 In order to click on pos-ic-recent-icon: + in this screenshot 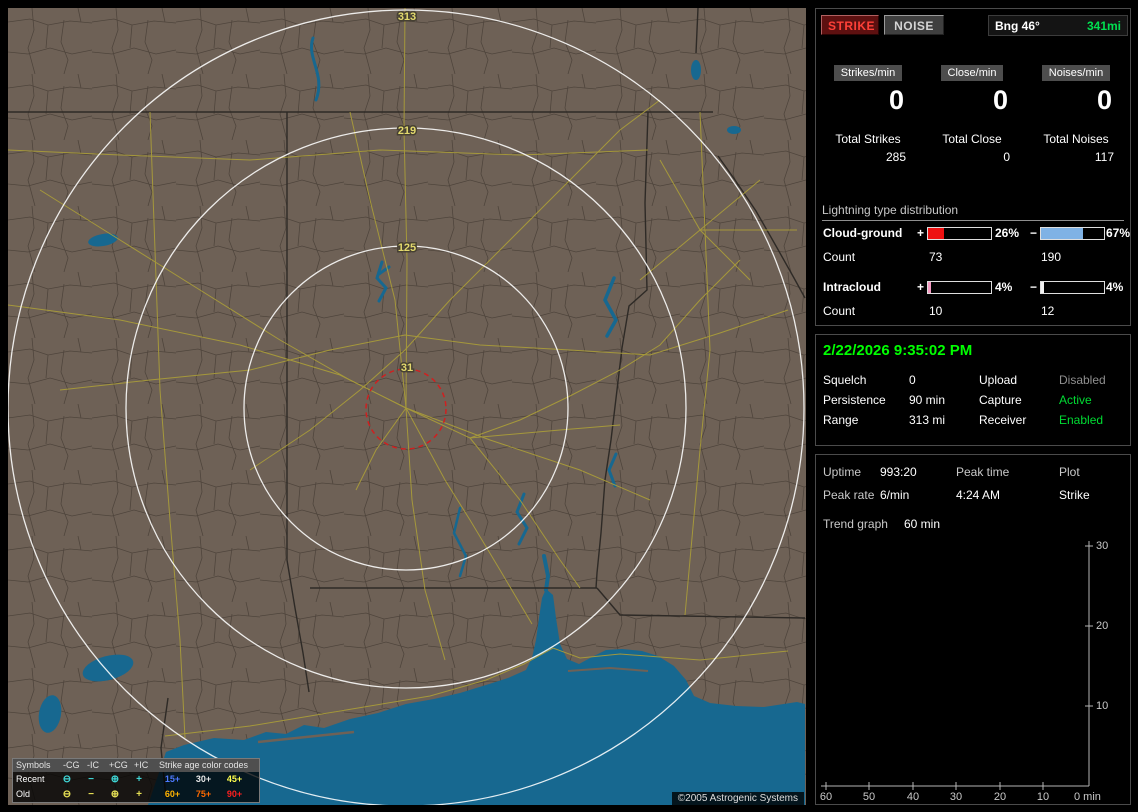, I will do `click(139, 779)`.